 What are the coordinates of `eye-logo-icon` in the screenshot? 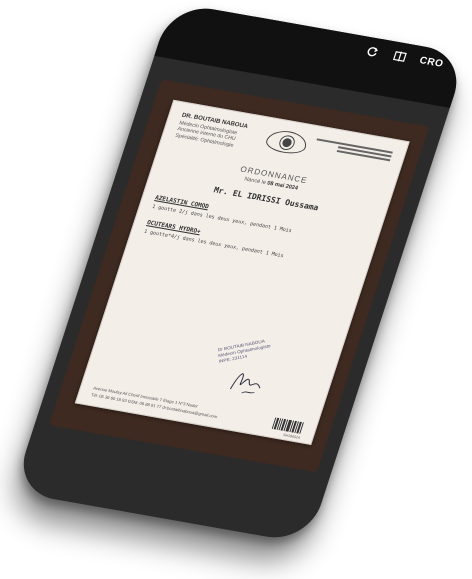 It's located at (286, 142).